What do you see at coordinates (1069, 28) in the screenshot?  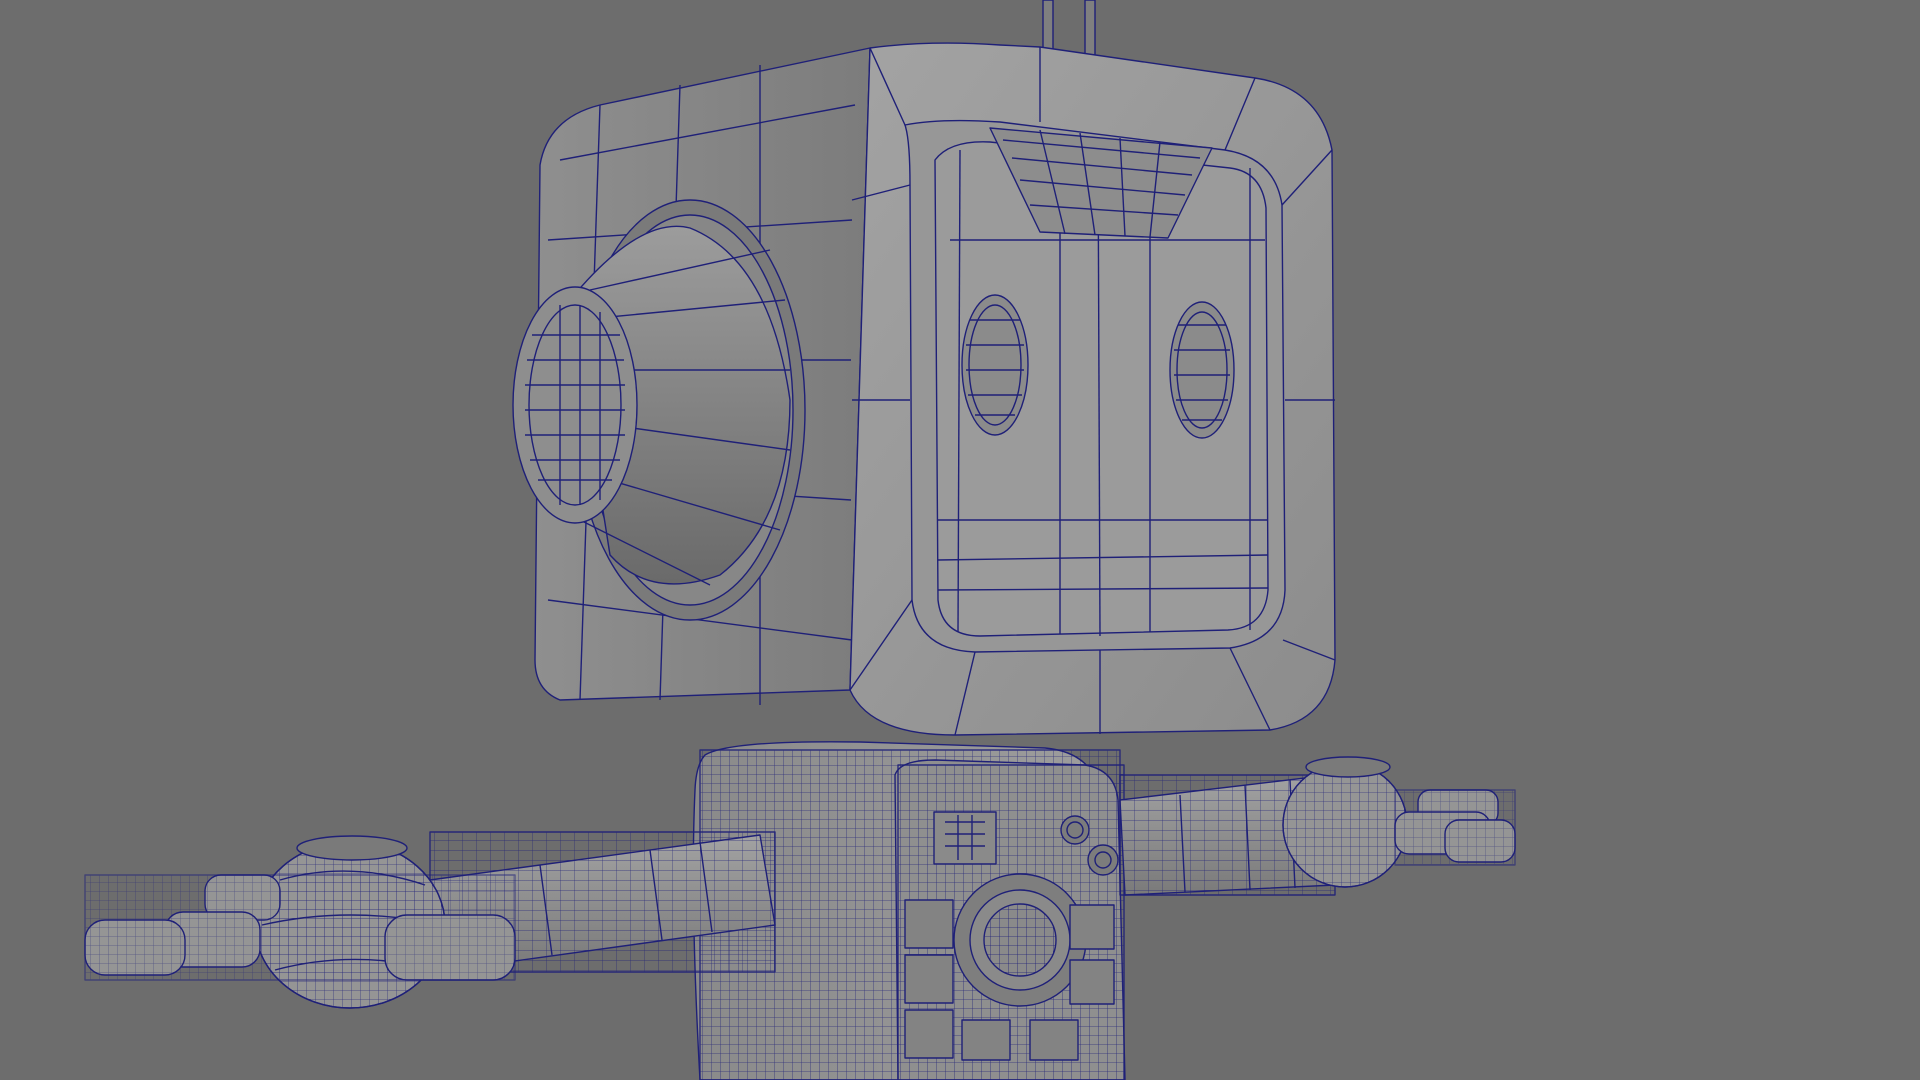 I see `antenna` at bounding box center [1069, 28].